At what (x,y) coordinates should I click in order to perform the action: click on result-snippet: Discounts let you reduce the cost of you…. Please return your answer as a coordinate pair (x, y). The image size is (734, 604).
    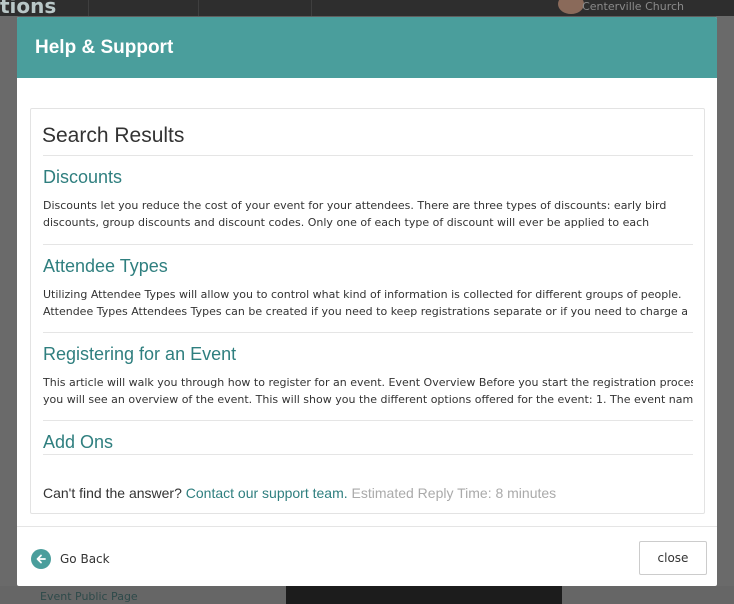
    Looking at the image, I should click on (368, 214).